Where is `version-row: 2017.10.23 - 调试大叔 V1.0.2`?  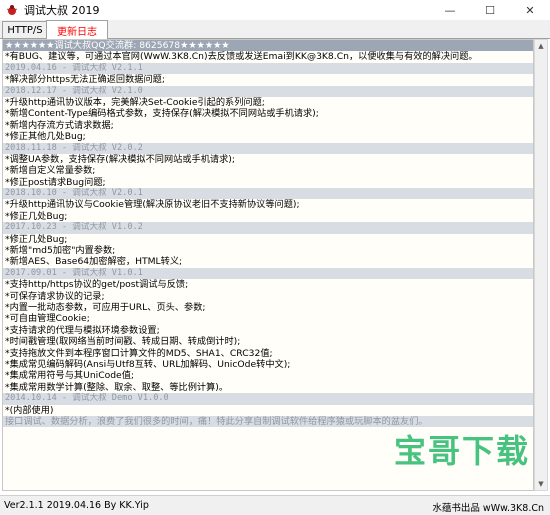 version-row: 2017.10.23 - 调试大叔 V1.0.2 is located at coordinates (268, 228).